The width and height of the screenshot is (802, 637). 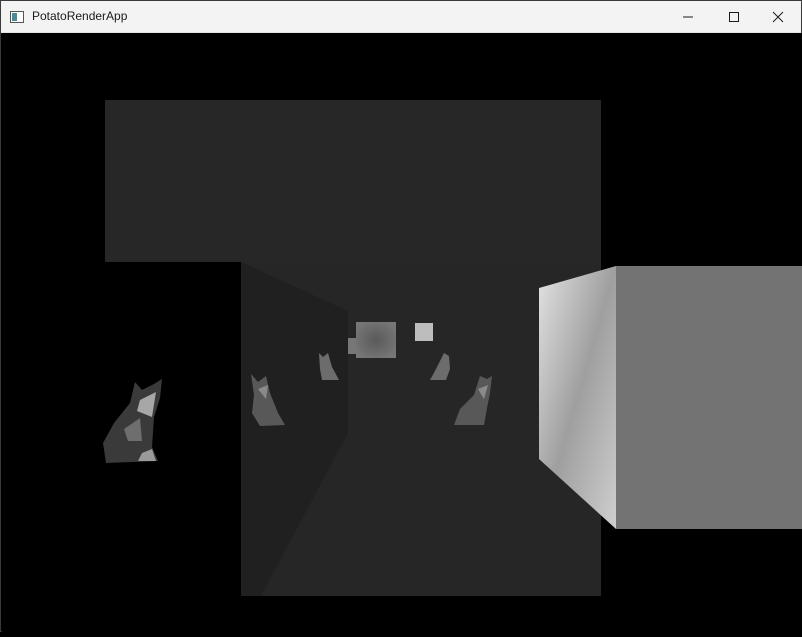 What do you see at coordinates (709, 397) in the screenshot?
I see `cube-right-face` at bounding box center [709, 397].